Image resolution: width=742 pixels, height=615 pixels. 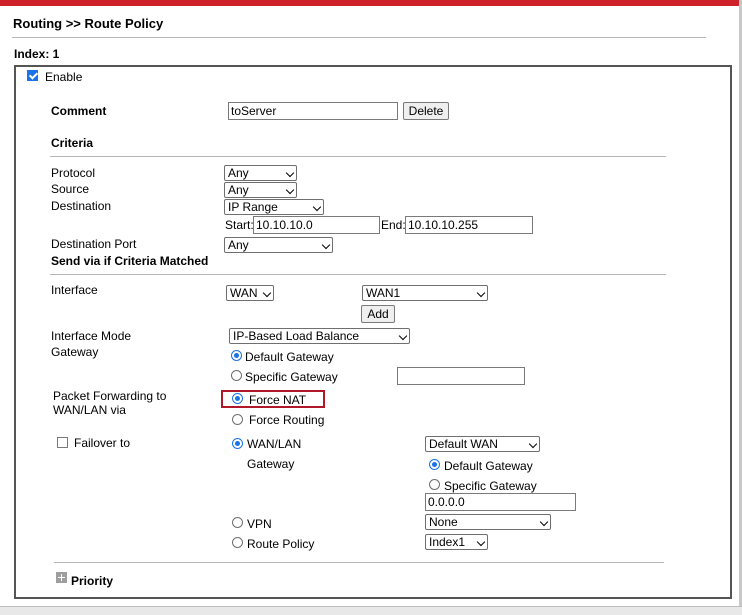 What do you see at coordinates (102, 443) in the screenshot?
I see `failover-label: Failover to` at bounding box center [102, 443].